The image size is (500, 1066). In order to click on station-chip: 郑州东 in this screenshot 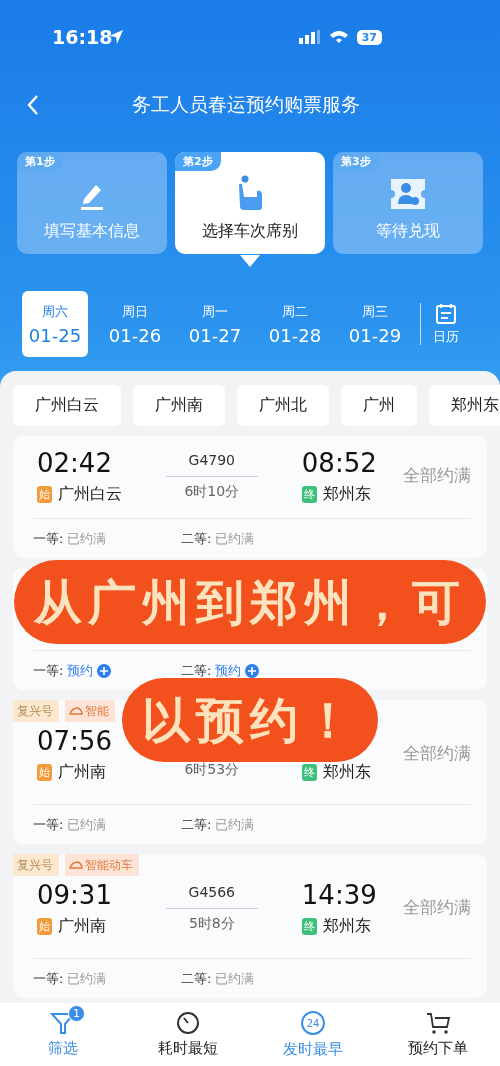, I will do `click(464, 405)`.